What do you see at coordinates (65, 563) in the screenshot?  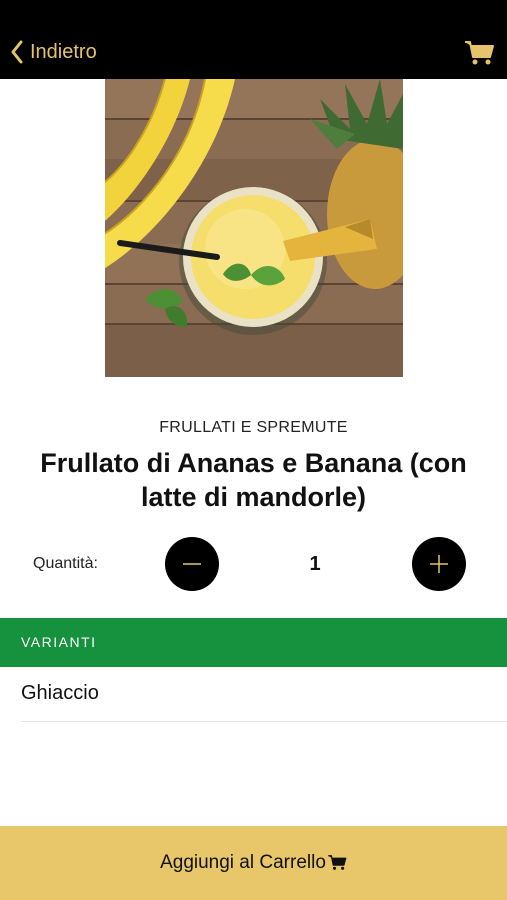 I see `quantity-label: Quantità:` at bounding box center [65, 563].